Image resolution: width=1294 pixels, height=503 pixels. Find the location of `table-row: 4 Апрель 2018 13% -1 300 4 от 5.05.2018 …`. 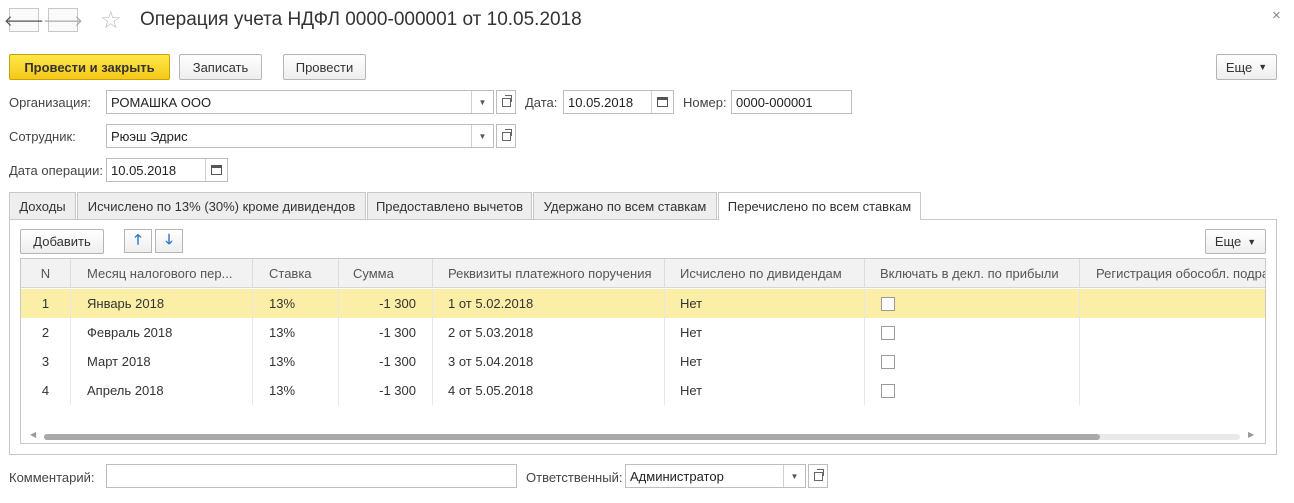

table-row: 4 Апрель 2018 13% -1 300 4 от 5.05.2018 … is located at coordinates (643, 390).